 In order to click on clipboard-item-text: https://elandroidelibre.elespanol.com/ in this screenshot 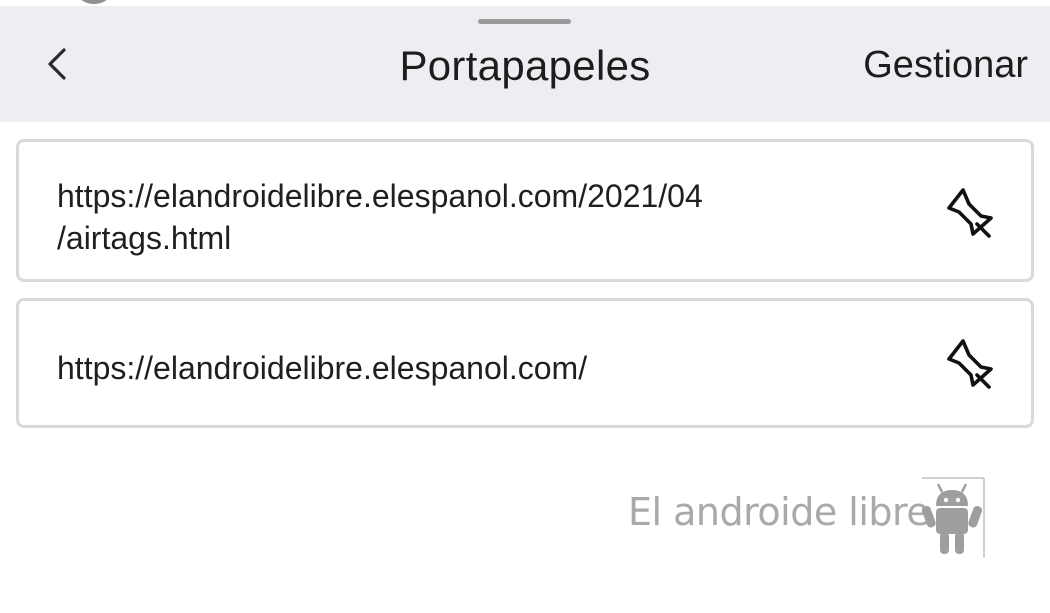, I will do `click(447, 368)`.